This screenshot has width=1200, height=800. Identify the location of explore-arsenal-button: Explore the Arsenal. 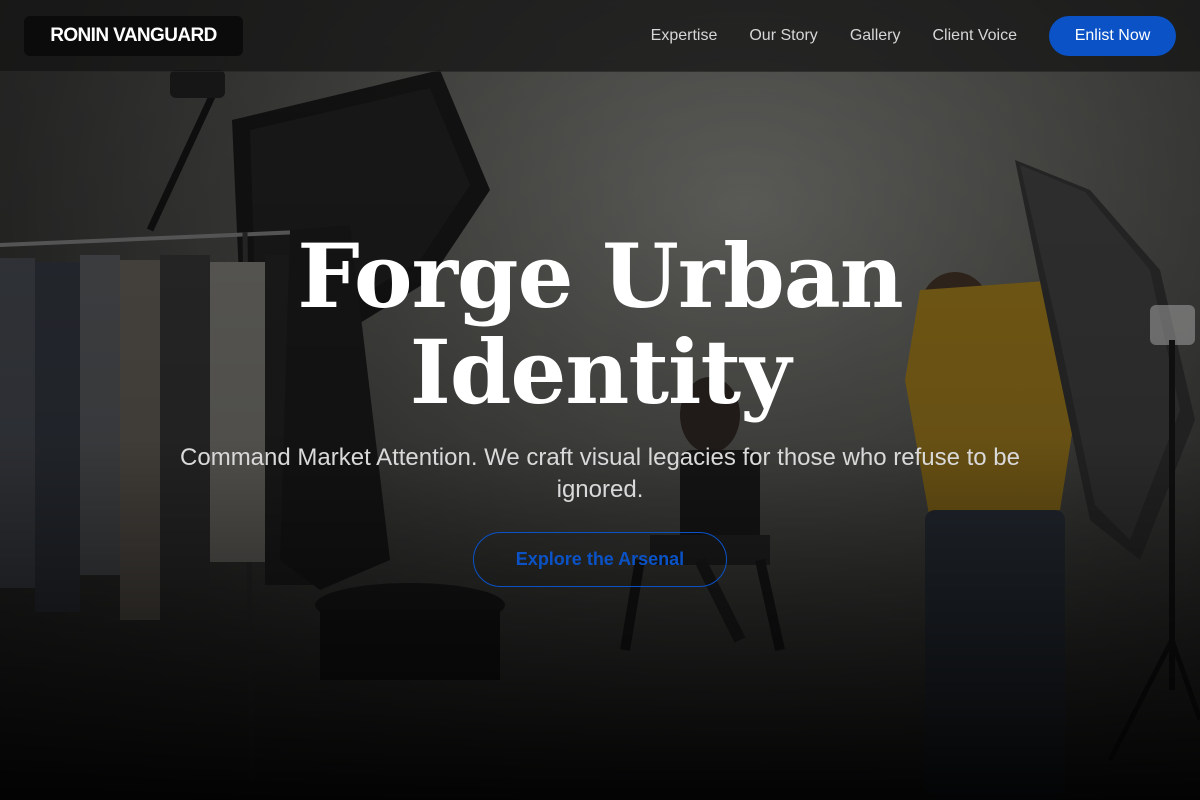
(600, 559).